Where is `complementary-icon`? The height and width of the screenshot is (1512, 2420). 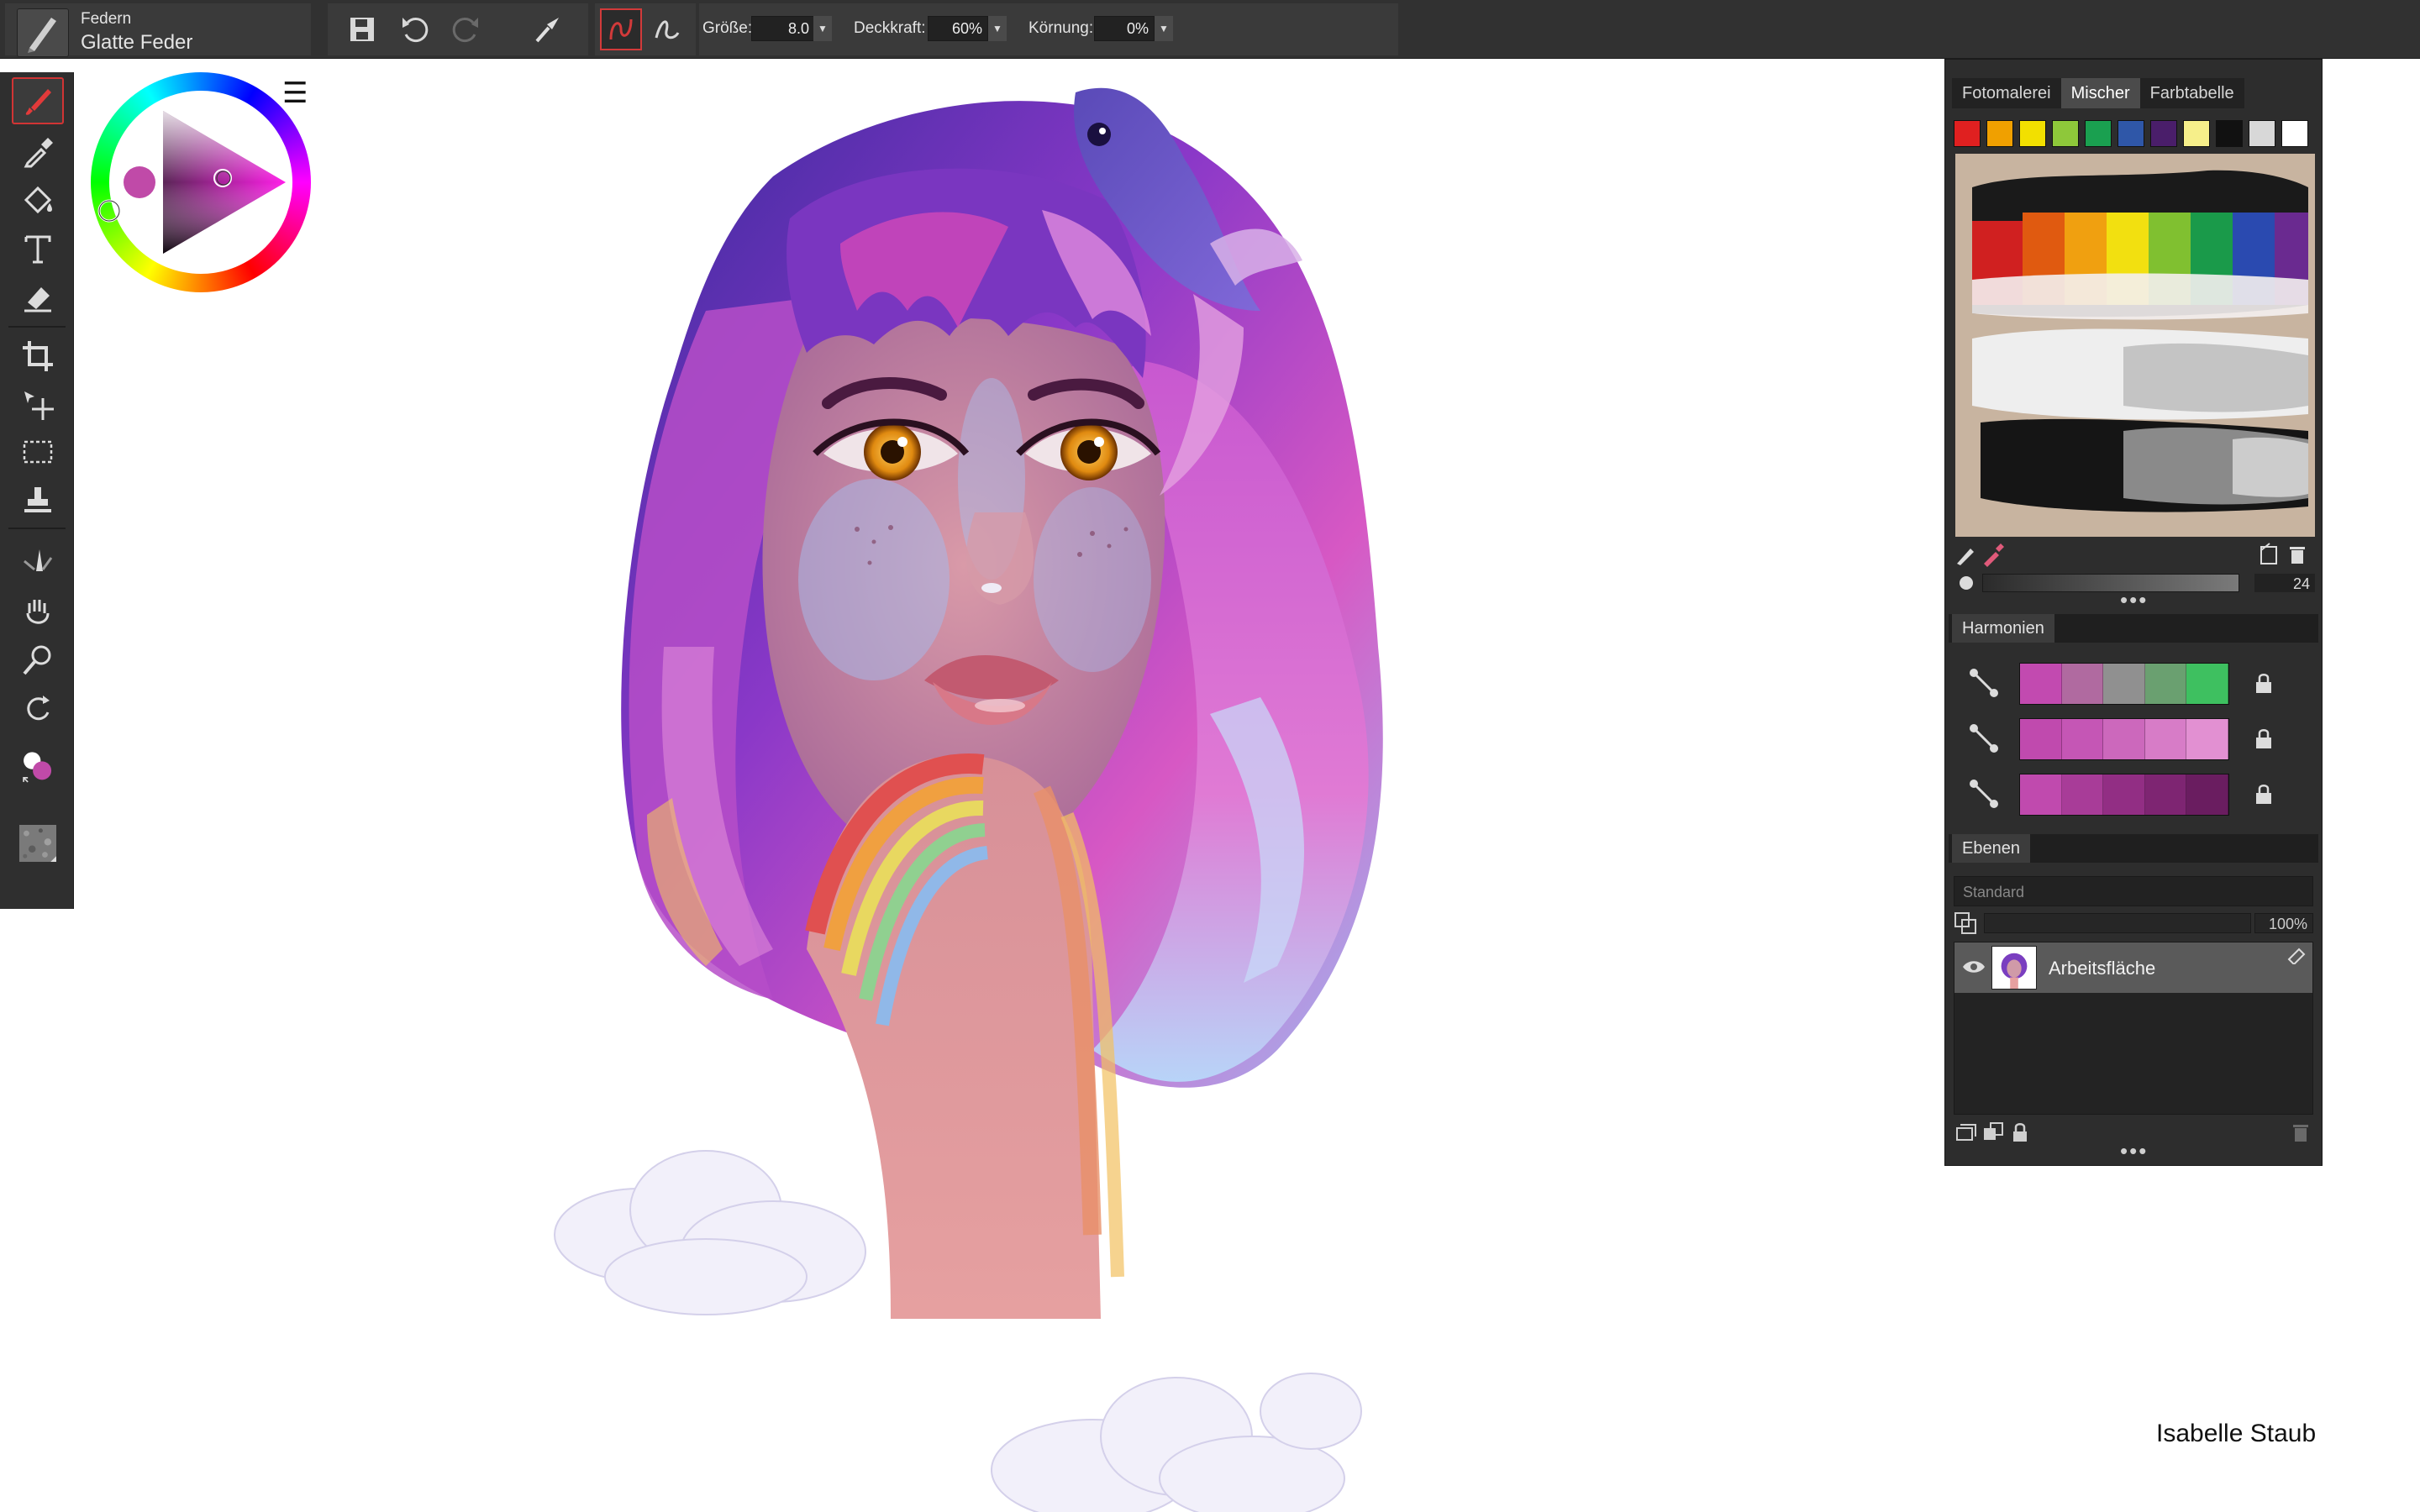
complementary-icon is located at coordinates (1984, 683).